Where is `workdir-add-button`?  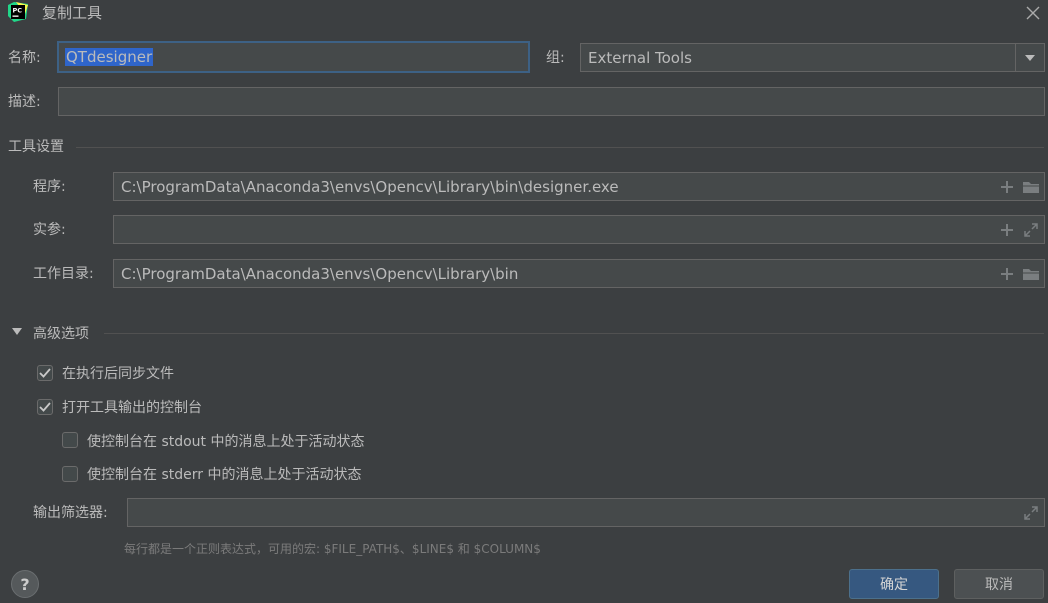
workdir-add-button is located at coordinates (1007, 274).